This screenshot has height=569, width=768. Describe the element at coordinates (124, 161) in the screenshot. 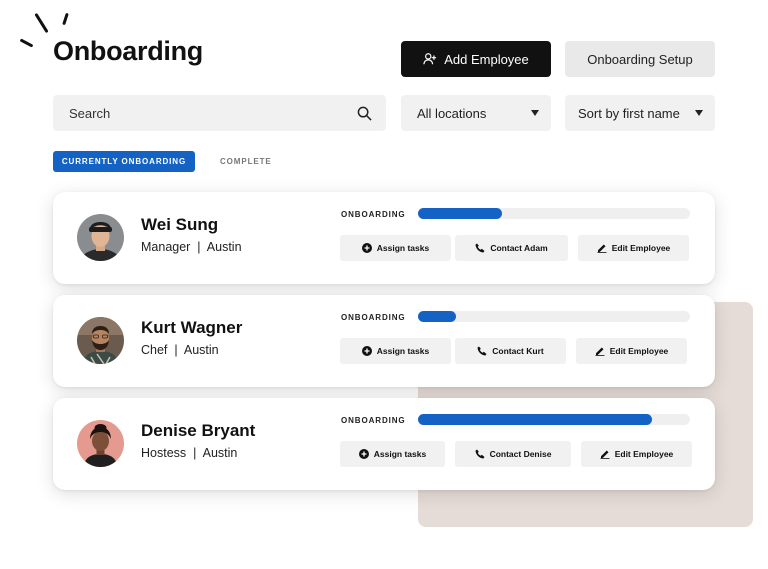

I see `tab-currently-onboarding: CURRENTLY ONBOARDING` at that location.